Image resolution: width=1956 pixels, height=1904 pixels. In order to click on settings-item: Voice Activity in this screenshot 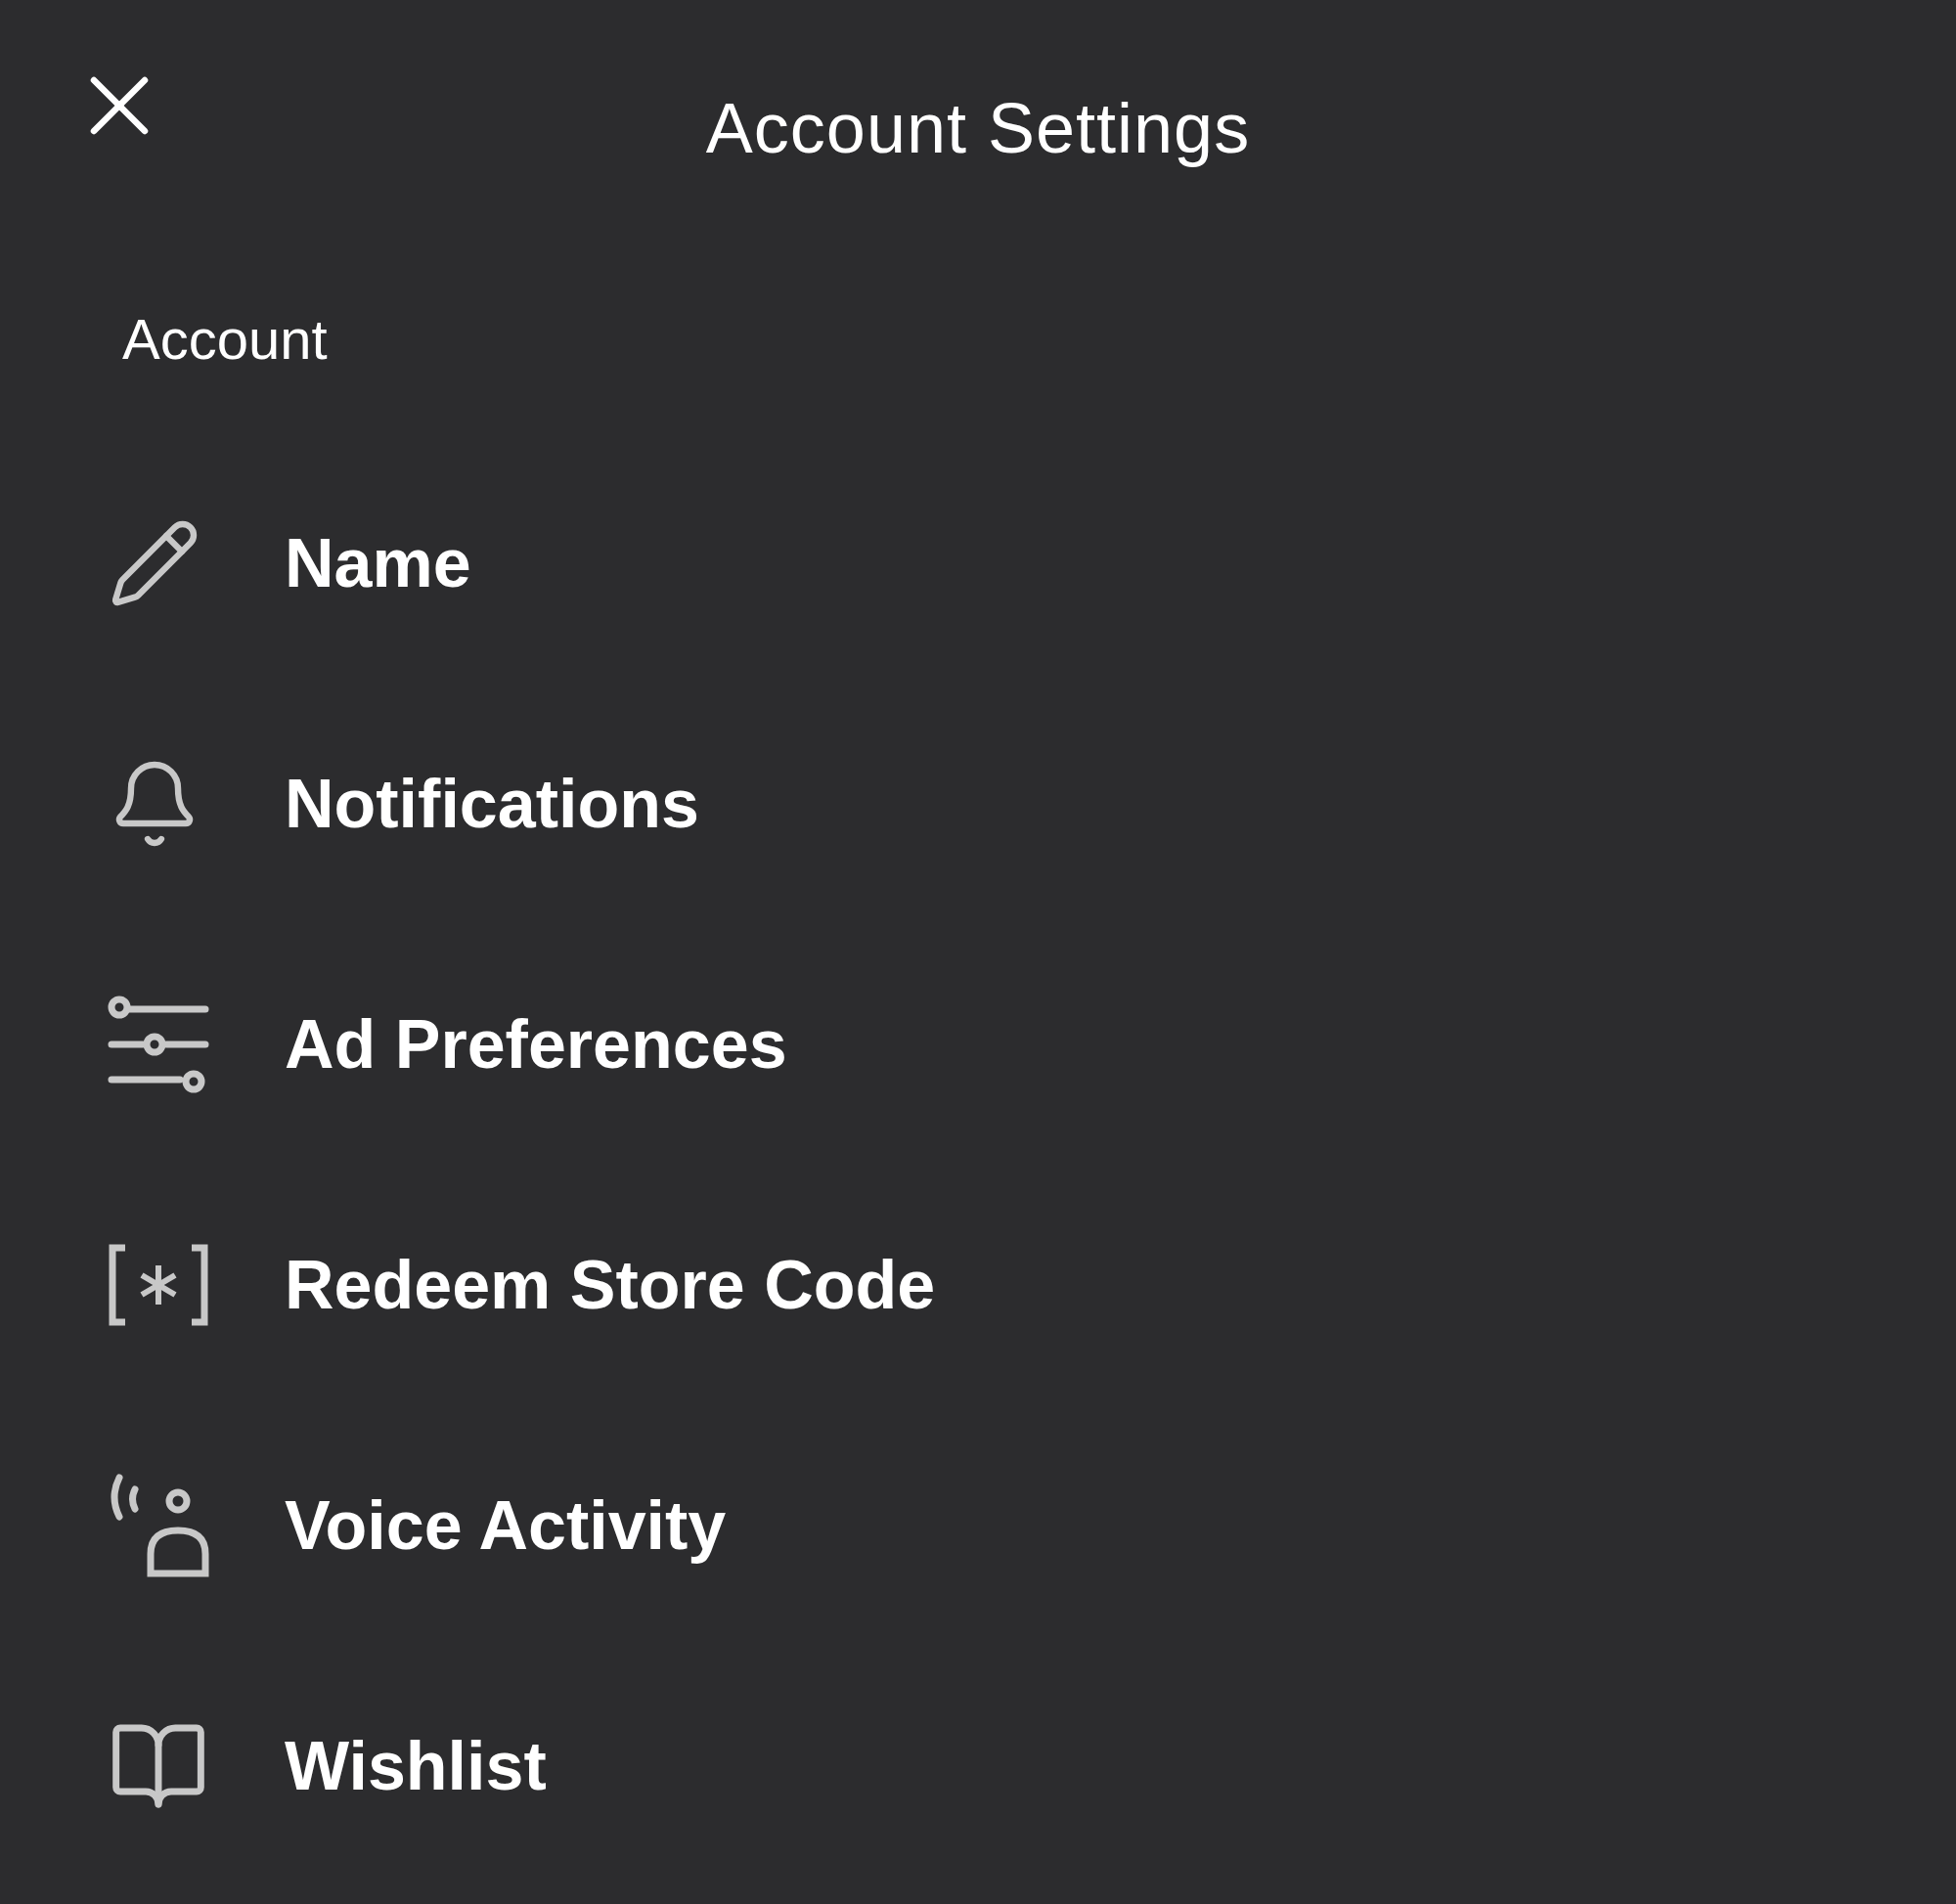, I will do `click(978, 1525)`.